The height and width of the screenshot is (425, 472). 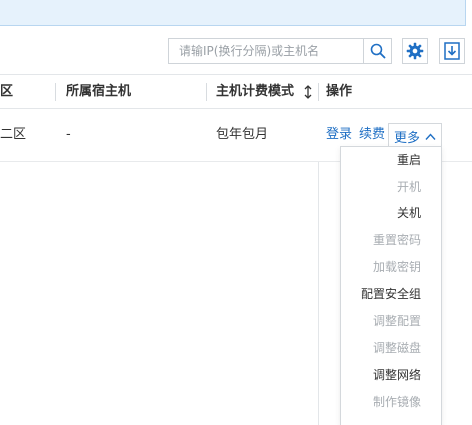 I want to click on search-icon, so click(x=377, y=51).